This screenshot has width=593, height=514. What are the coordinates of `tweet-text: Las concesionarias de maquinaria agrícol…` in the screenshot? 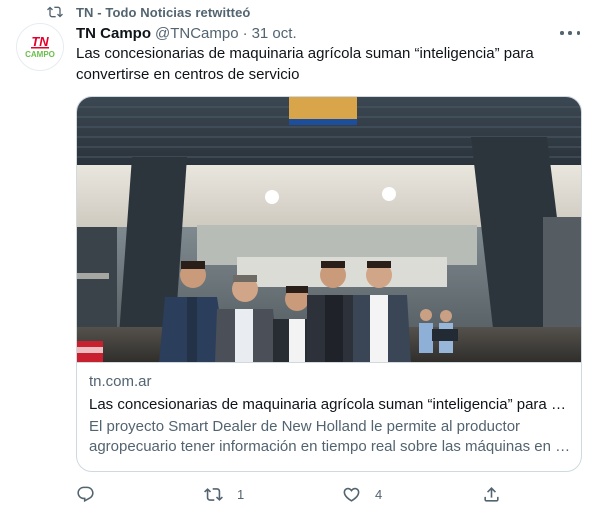 It's located at (305, 64).